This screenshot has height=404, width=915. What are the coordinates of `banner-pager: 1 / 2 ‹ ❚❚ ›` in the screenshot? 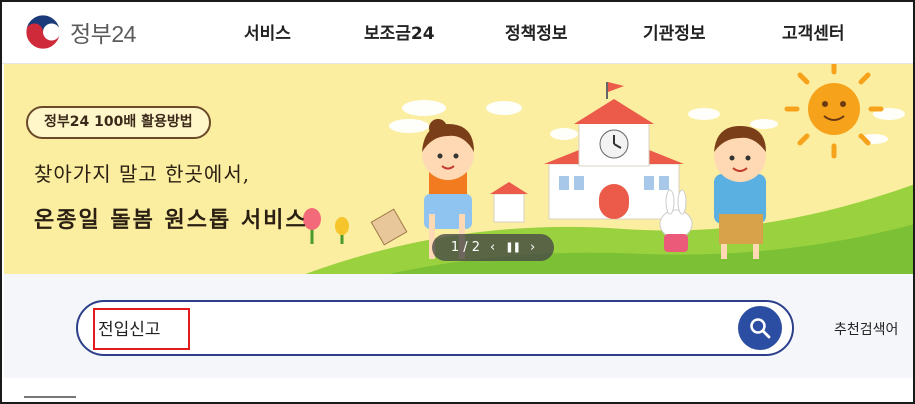 It's located at (493, 247).